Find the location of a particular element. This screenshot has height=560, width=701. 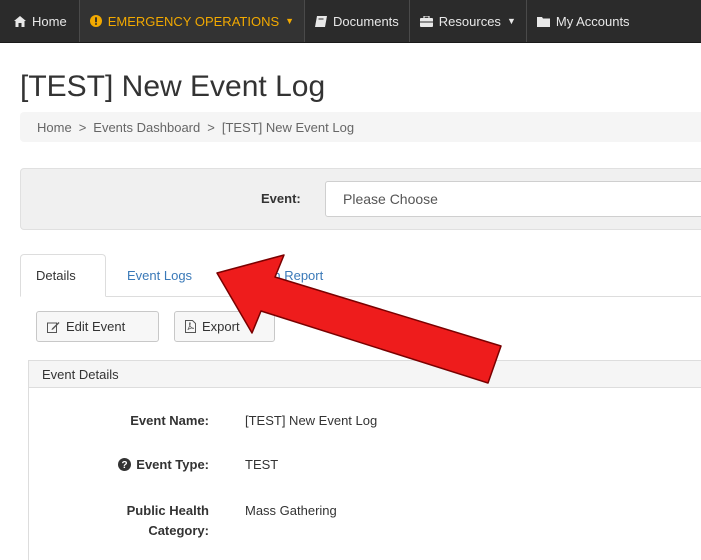

nav-my-accounts: My Accounts is located at coordinates (583, 21).